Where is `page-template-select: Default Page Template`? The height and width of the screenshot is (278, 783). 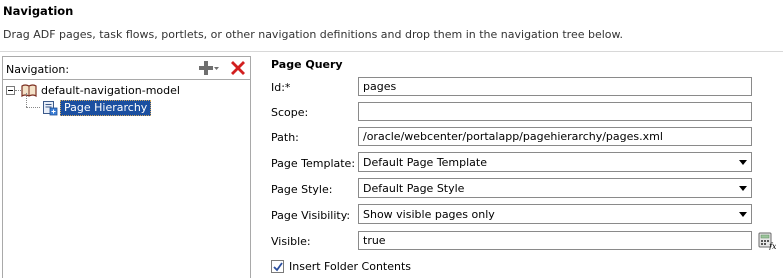 page-template-select: Default Page Template is located at coordinates (555, 162).